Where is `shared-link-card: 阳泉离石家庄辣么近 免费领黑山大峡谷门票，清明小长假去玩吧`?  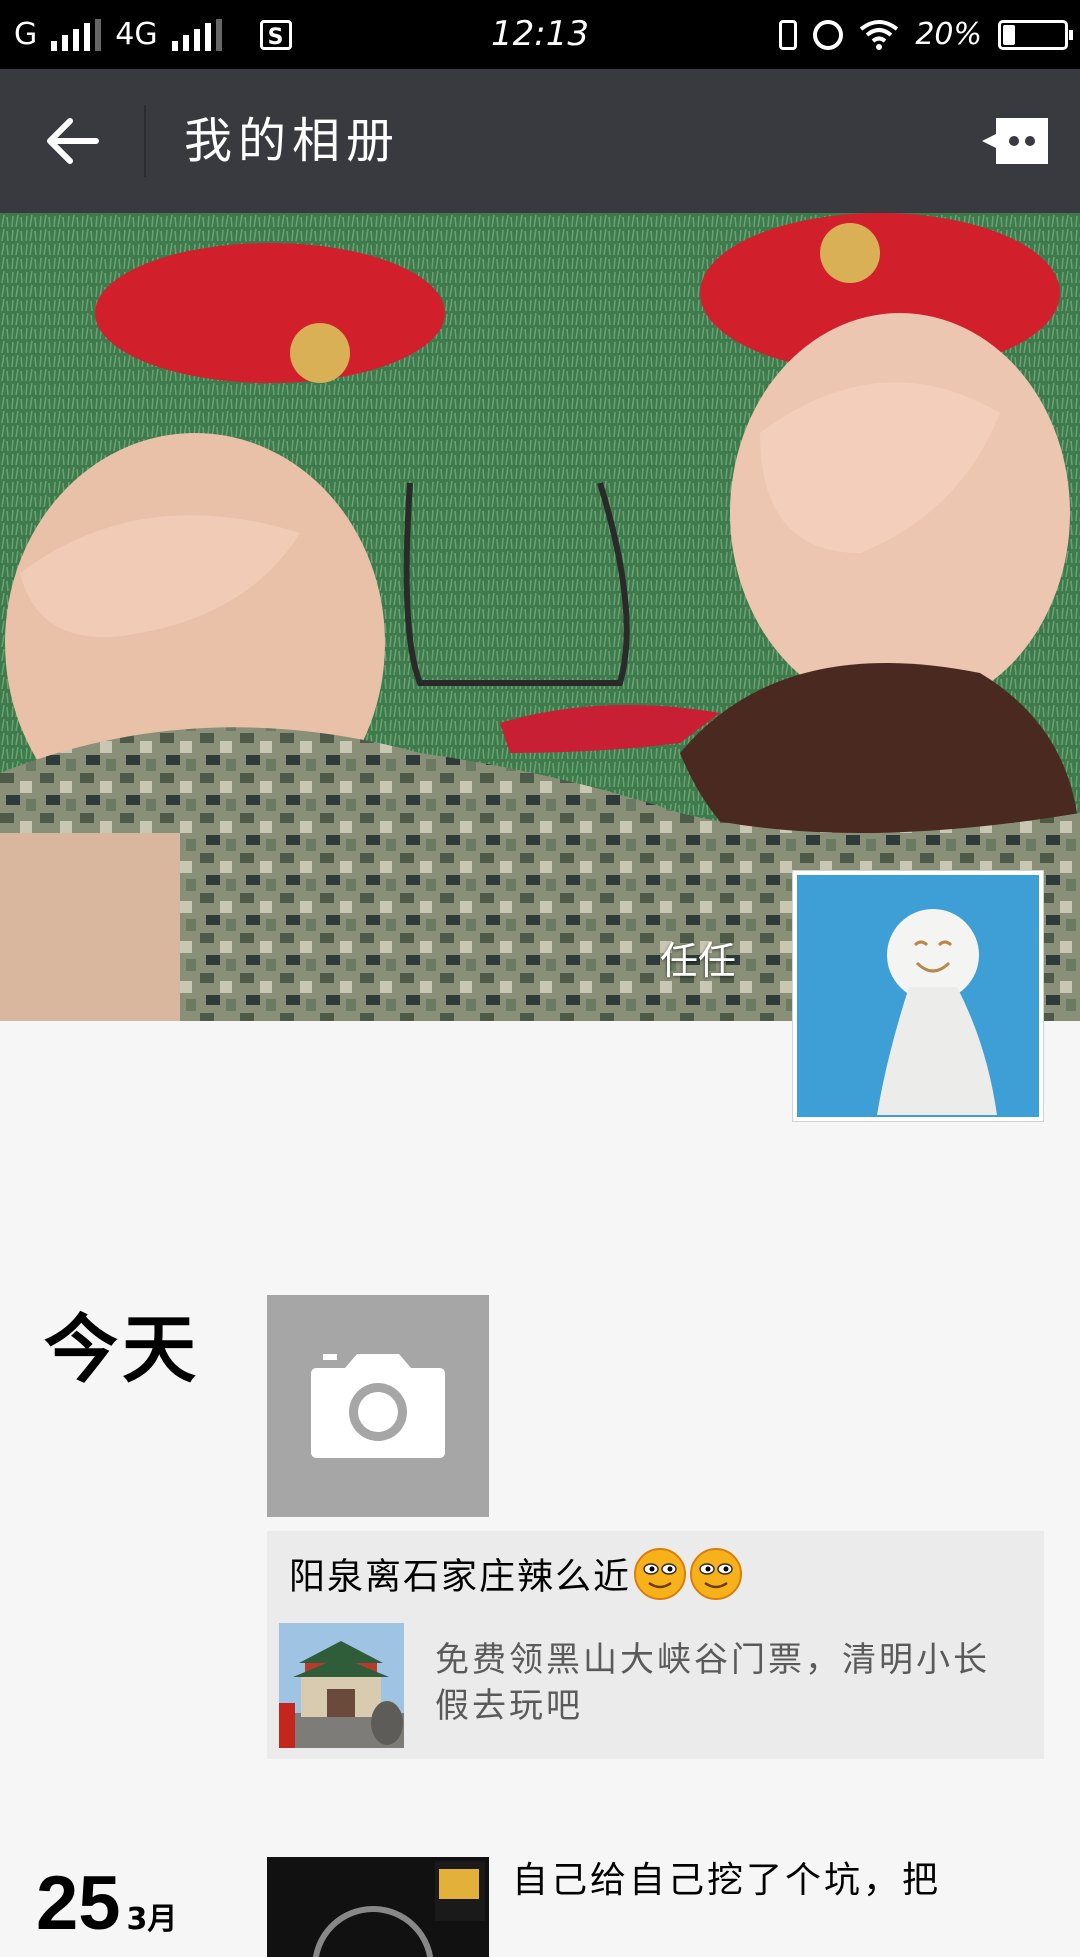
shared-link-card: 阳泉离石家庄辣么近 免费领黑山大峡谷门票，清明小长假去玩吧 is located at coordinates (655, 1645).